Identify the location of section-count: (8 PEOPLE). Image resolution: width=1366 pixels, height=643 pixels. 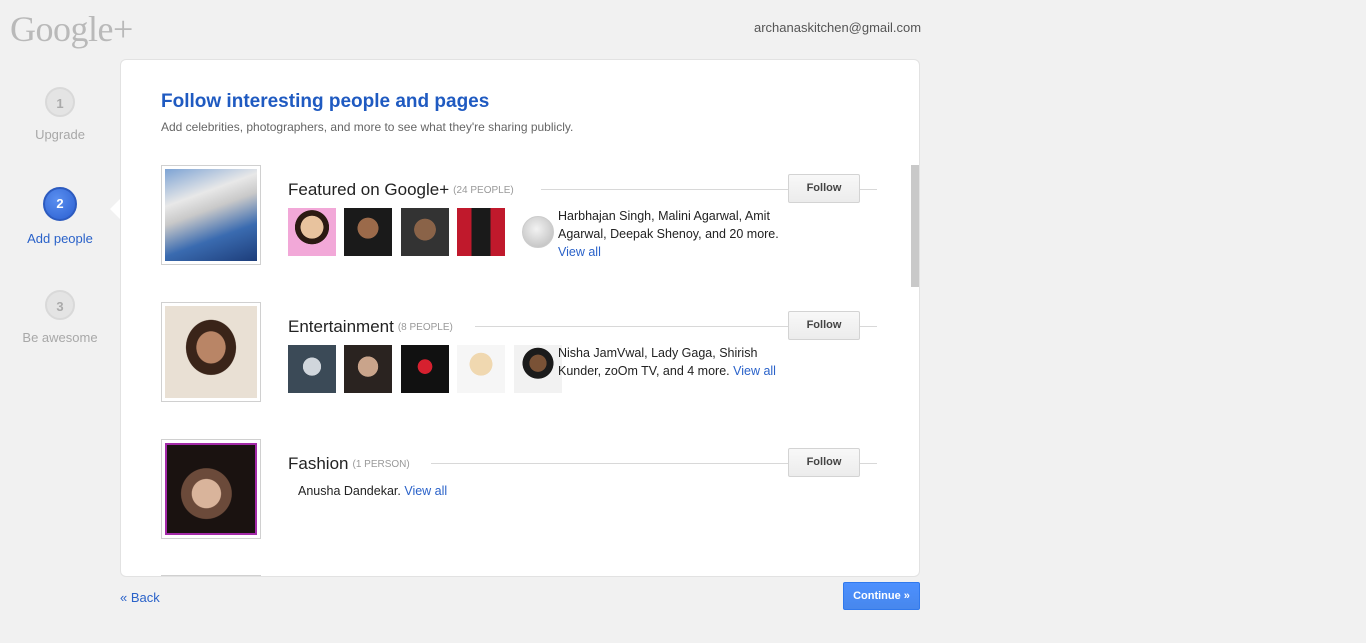
(425, 327).